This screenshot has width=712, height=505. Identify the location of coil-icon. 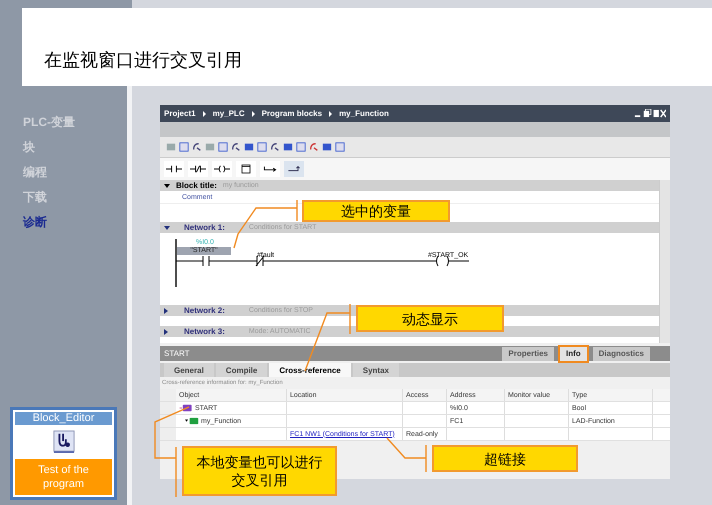
(222, 169).